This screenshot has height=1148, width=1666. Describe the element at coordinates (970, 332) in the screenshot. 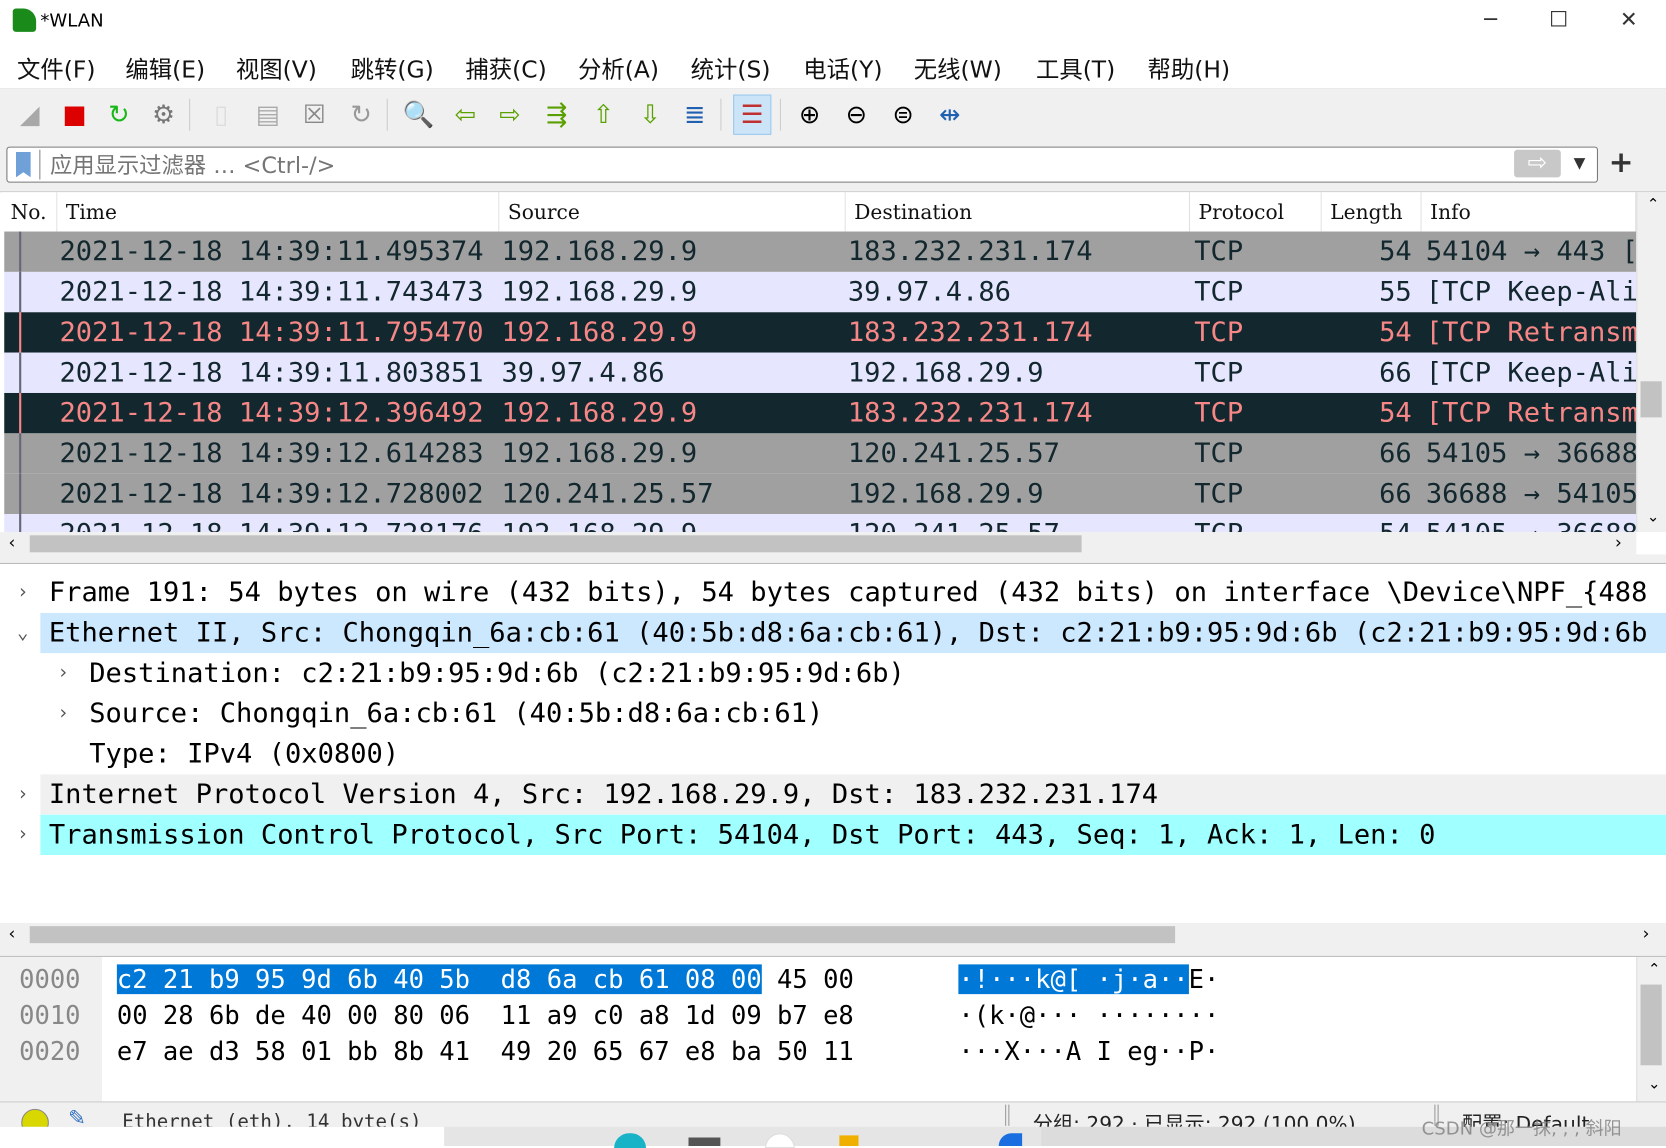

I see `packet-dst: 183.232.231.174` at that location.